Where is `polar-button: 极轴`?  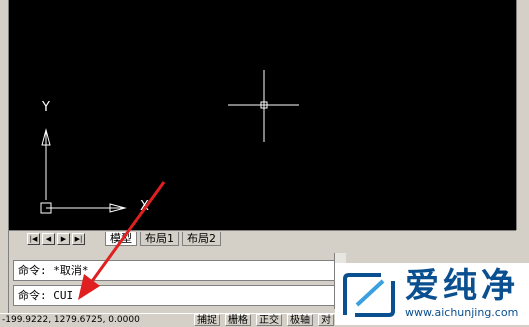 polar-button: 极轴 is located at coordinates (300, 320).